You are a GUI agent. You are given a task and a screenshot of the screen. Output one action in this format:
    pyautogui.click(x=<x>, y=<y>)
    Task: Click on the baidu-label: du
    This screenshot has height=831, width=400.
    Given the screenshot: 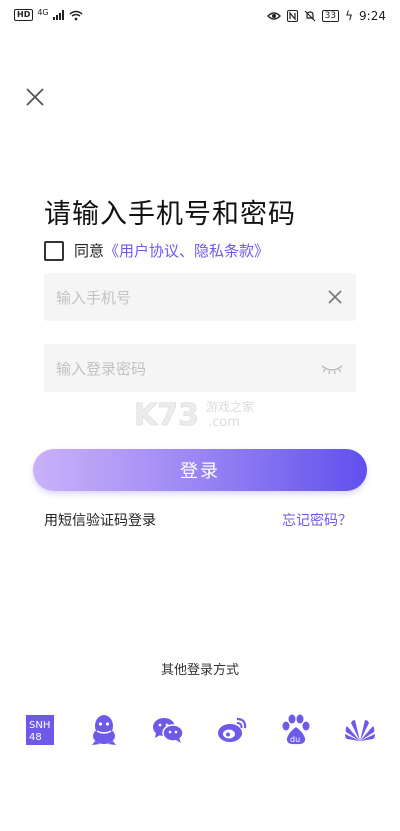 What is the action you would take?
    pyautogui.click(x=295, y=739)
    